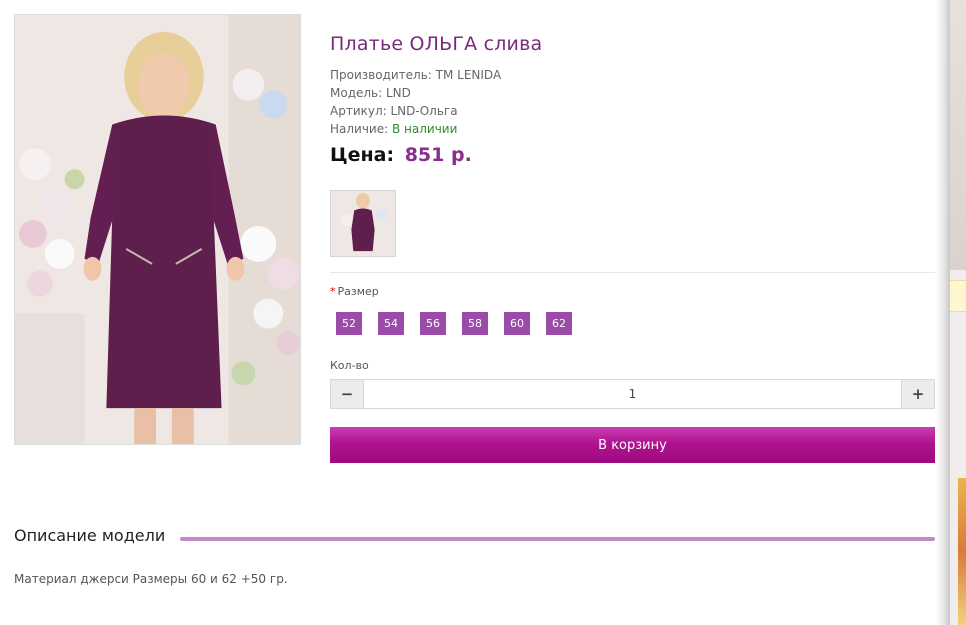 The width and height of the screenshot is (966, 625). I want to click on quantity-label: Кол-во, so click(349, 365).